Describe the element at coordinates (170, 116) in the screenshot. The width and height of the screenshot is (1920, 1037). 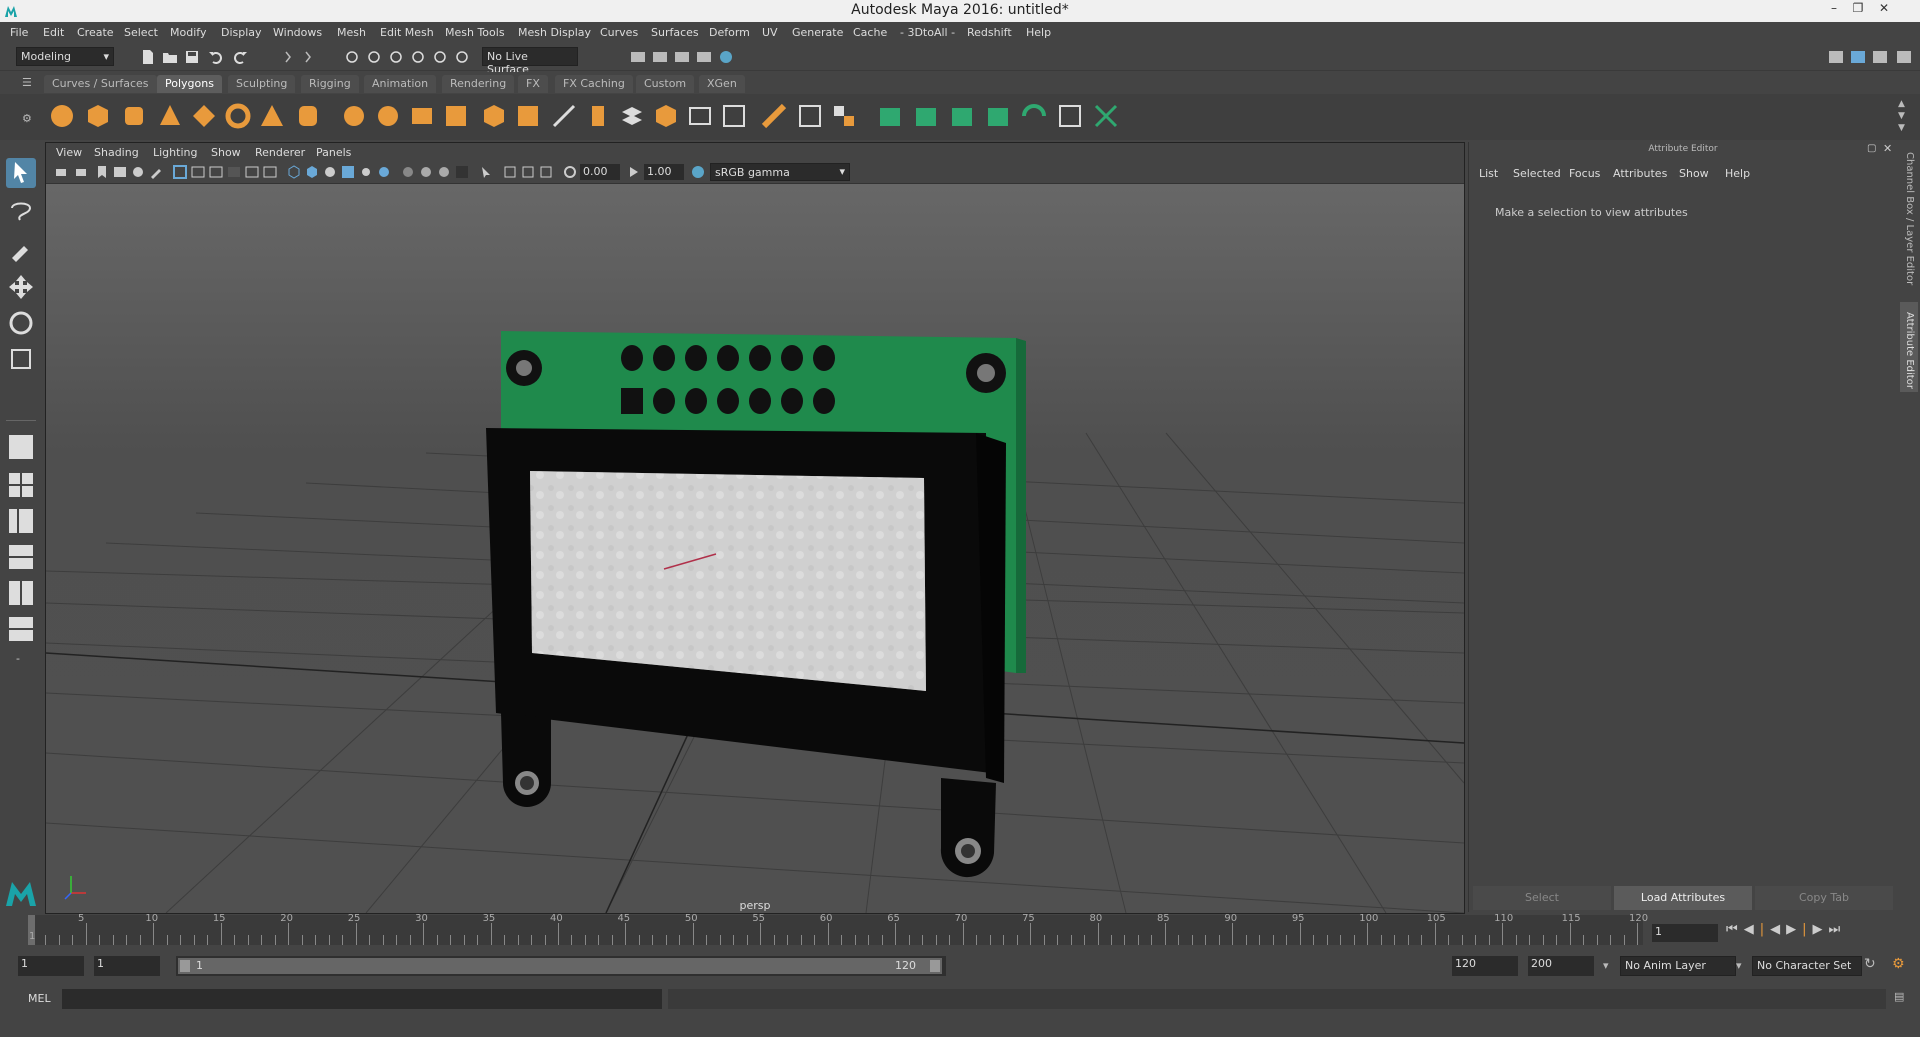
I see `poly-cone-icon` at that location.